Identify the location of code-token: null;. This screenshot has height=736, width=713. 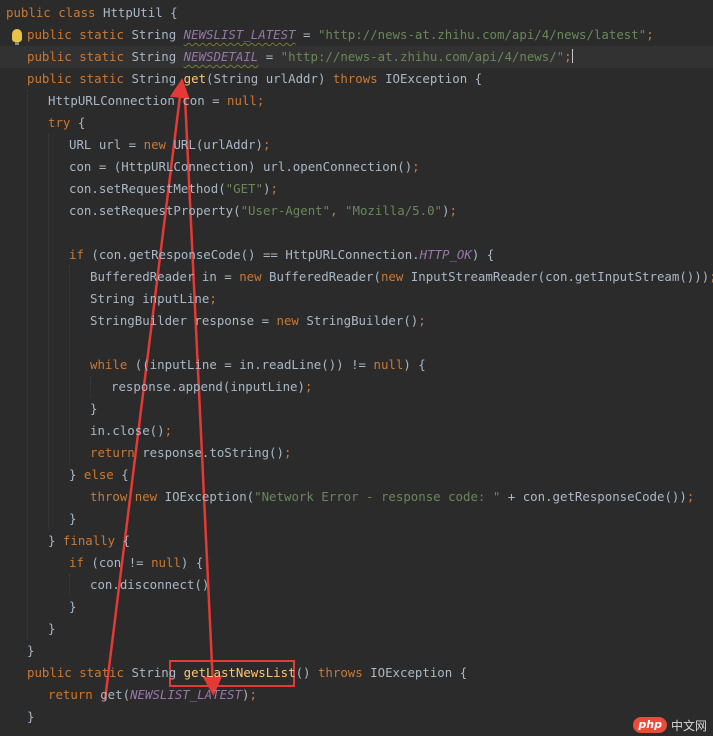
(246, 100).